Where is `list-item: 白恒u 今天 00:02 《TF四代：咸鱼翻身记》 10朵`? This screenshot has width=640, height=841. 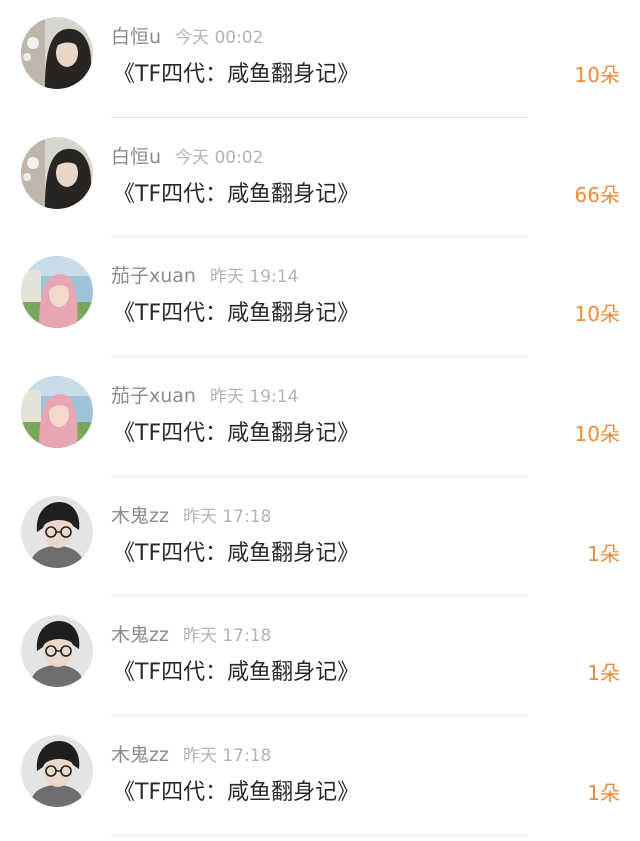 list-item: 白恒u 今天 00:02 《TF四代：咸鱼翻身记》 10朵 is located at coordinates (320, 60).